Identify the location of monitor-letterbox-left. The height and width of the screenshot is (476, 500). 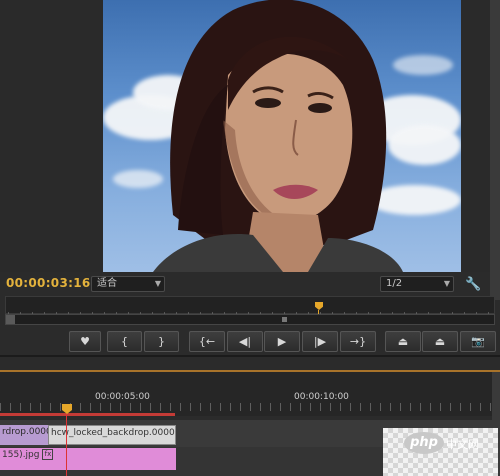
(51, 136).